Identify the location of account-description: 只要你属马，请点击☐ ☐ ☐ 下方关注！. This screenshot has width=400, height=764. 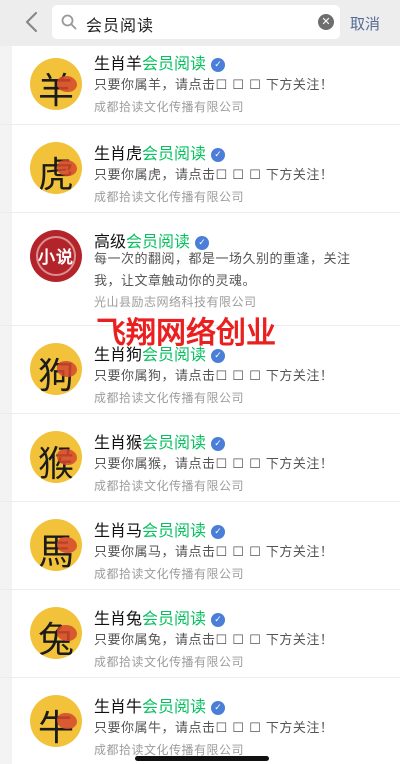
(214, 552).